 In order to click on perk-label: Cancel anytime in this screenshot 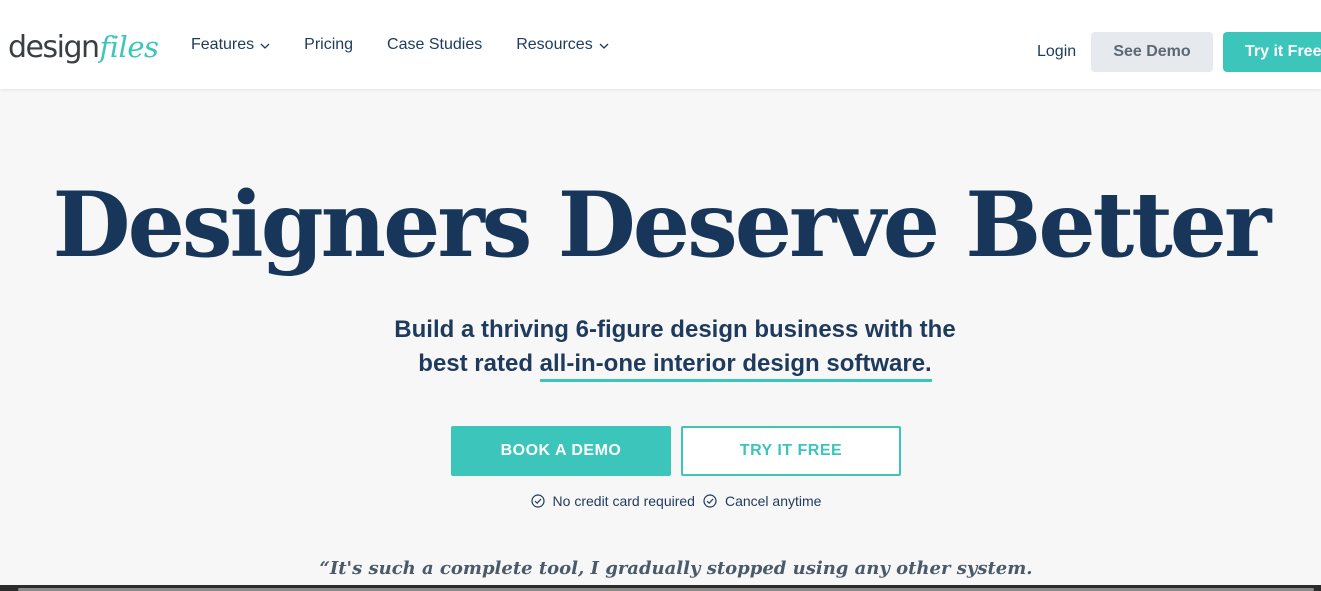, I will do `click(773, 501)`.